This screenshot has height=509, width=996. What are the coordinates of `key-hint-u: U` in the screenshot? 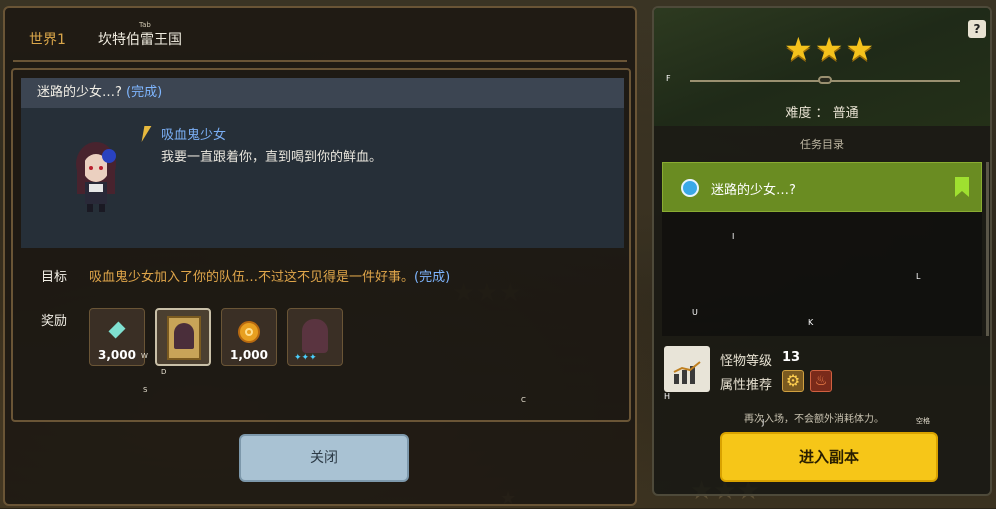 It's located at (695, 312).